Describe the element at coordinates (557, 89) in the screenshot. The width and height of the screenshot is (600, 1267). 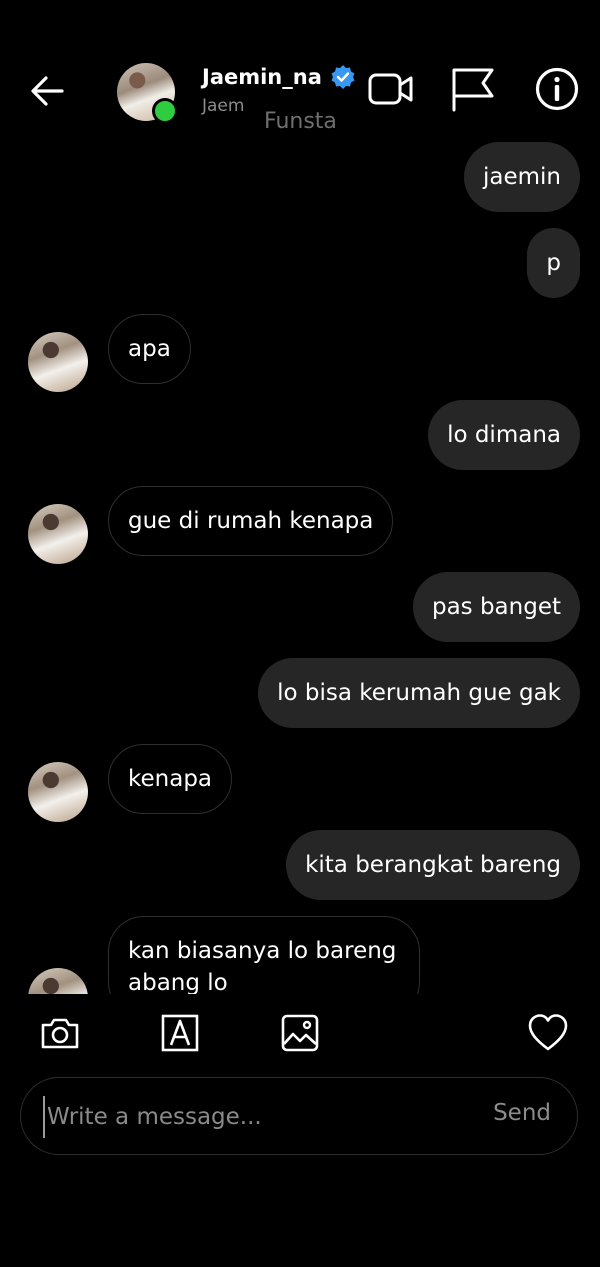
I see `info-icon` at that location.